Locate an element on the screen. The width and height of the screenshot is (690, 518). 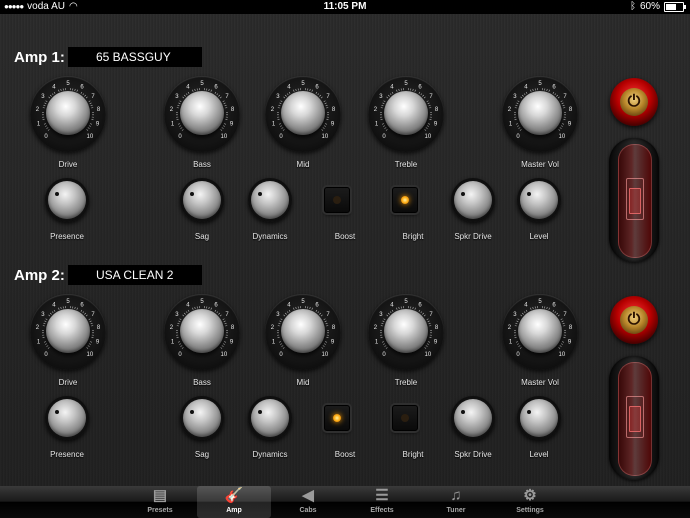
tab-presets: ▤ Presets is located at coordinates (160, 502).